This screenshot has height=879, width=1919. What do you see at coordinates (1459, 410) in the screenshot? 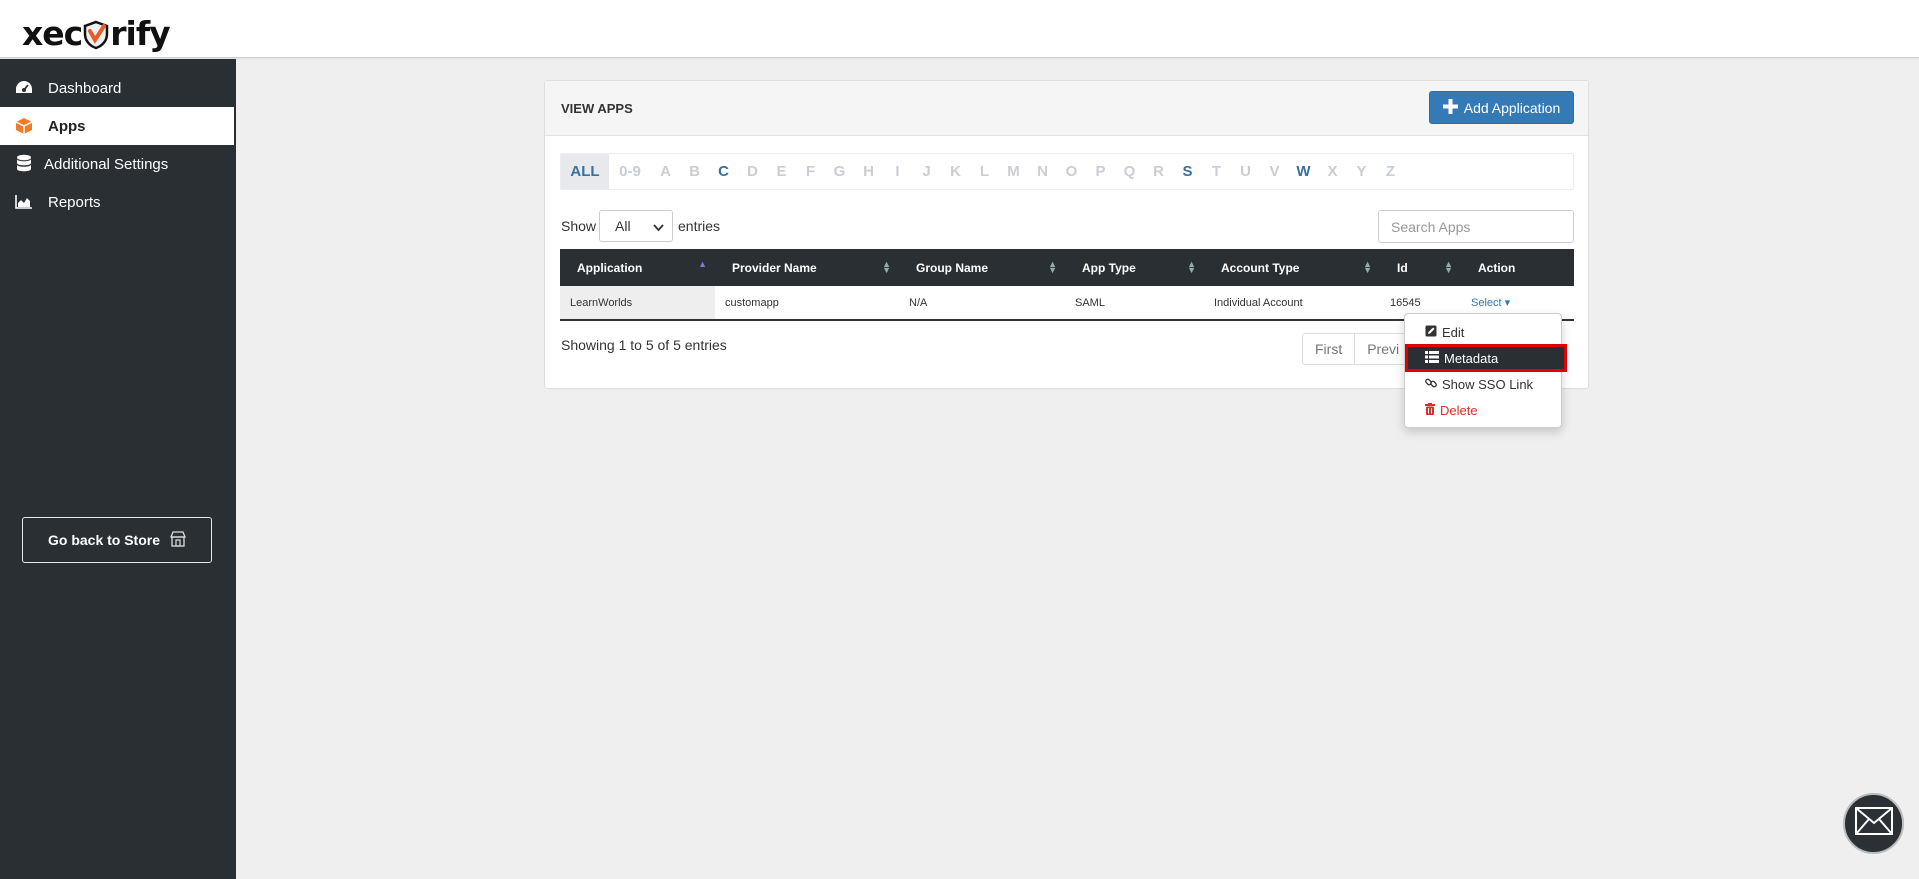
I see `menu-item-label: Delete` at bounding box center [1459, 410].